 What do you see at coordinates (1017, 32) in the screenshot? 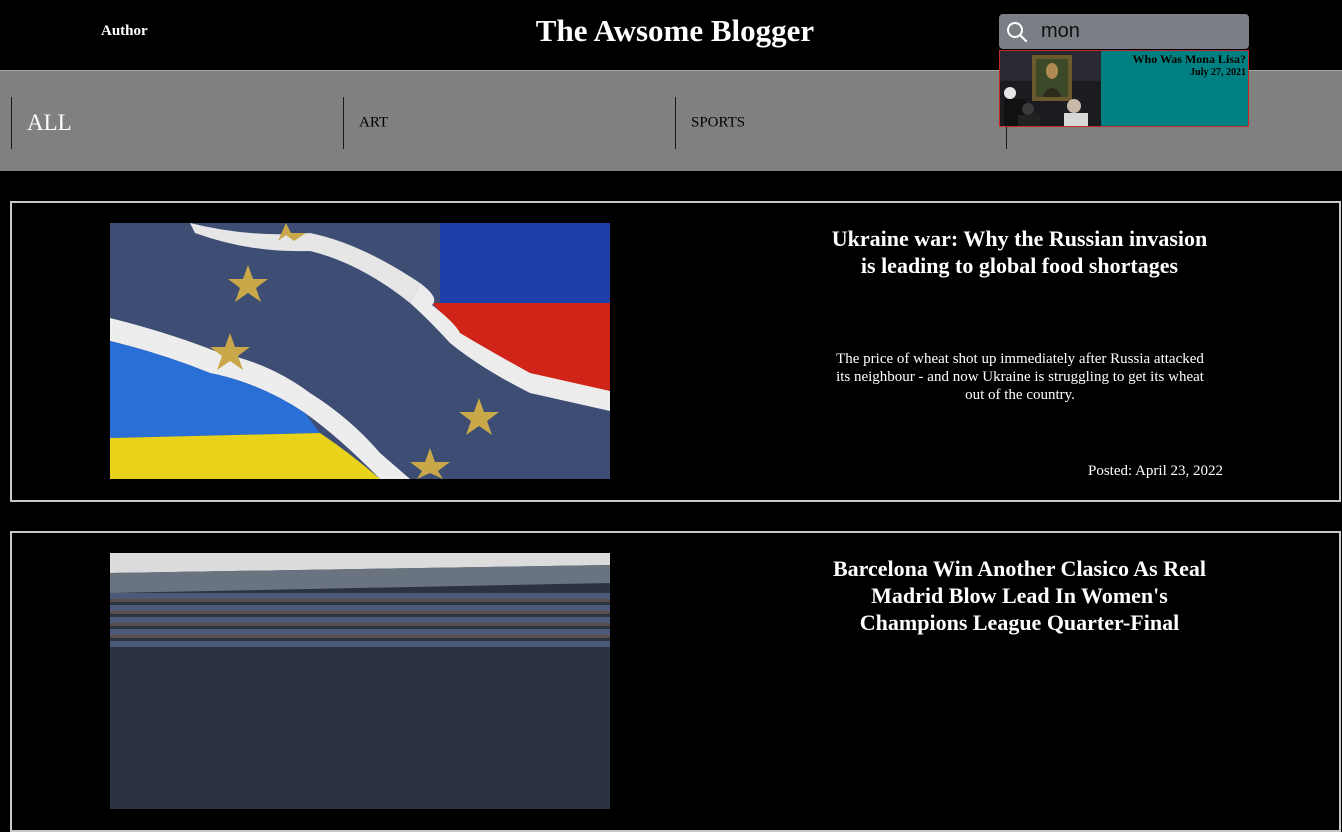
I see `search-icon` at bounding box center [1017, 32].